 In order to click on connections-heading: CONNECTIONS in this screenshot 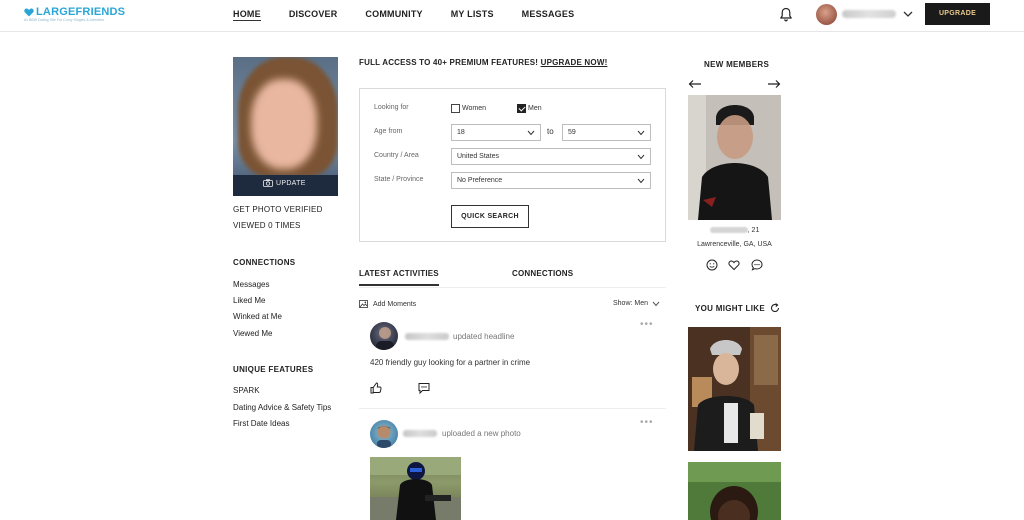, I will do `click(264, 262)`.